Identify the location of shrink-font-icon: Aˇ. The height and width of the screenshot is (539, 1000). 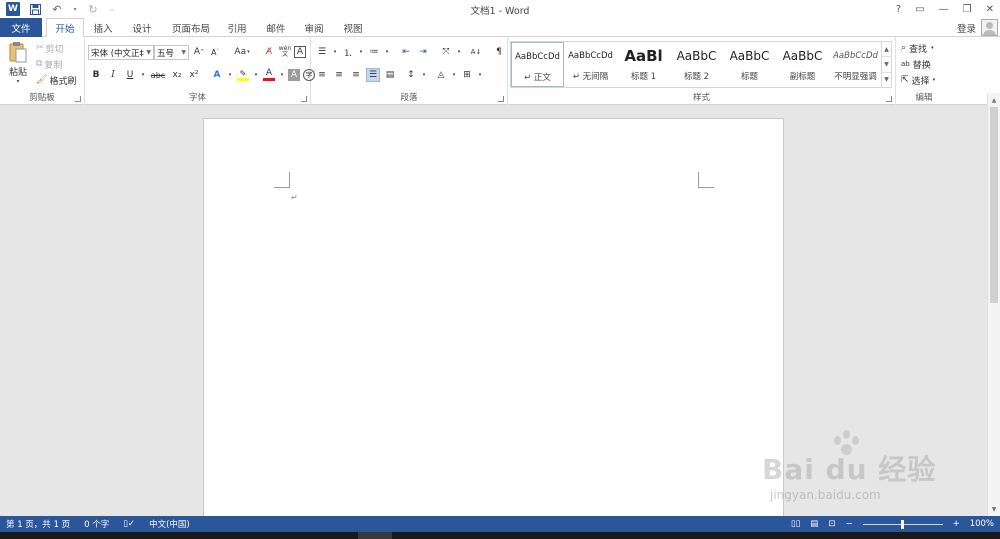
(215, 52).